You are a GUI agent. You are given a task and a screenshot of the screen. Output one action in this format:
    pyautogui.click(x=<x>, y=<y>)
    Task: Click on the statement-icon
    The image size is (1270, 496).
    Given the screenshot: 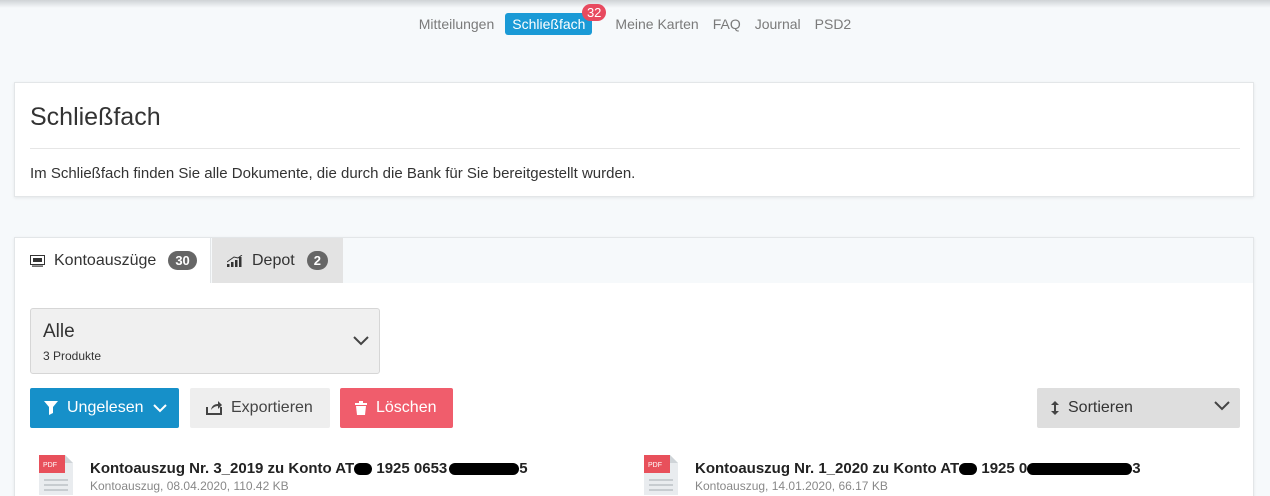 What is the action you would take?
    pyautogui.click(x=37, y=260)
    